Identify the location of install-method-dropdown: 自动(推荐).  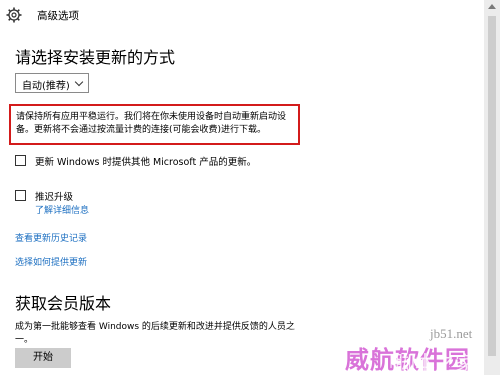
(52, 83).